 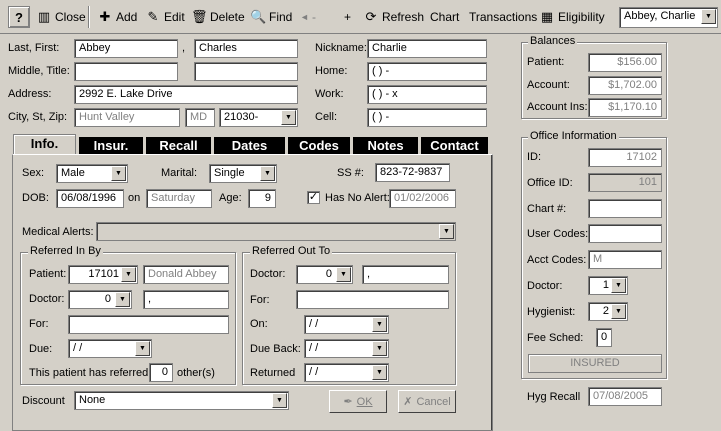 I want to click on insurance-status-badge: INSURED, so click(x=595, y=363).